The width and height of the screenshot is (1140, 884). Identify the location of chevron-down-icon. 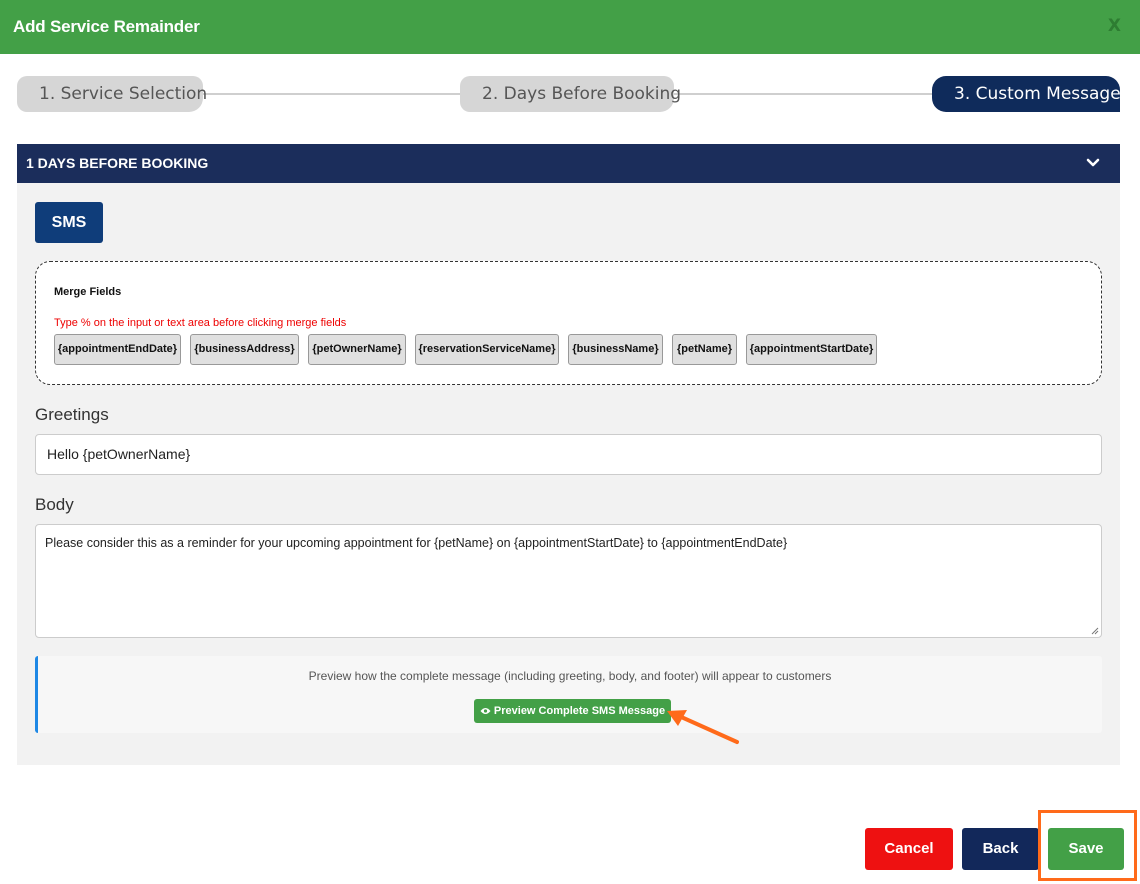
(1093, 163).